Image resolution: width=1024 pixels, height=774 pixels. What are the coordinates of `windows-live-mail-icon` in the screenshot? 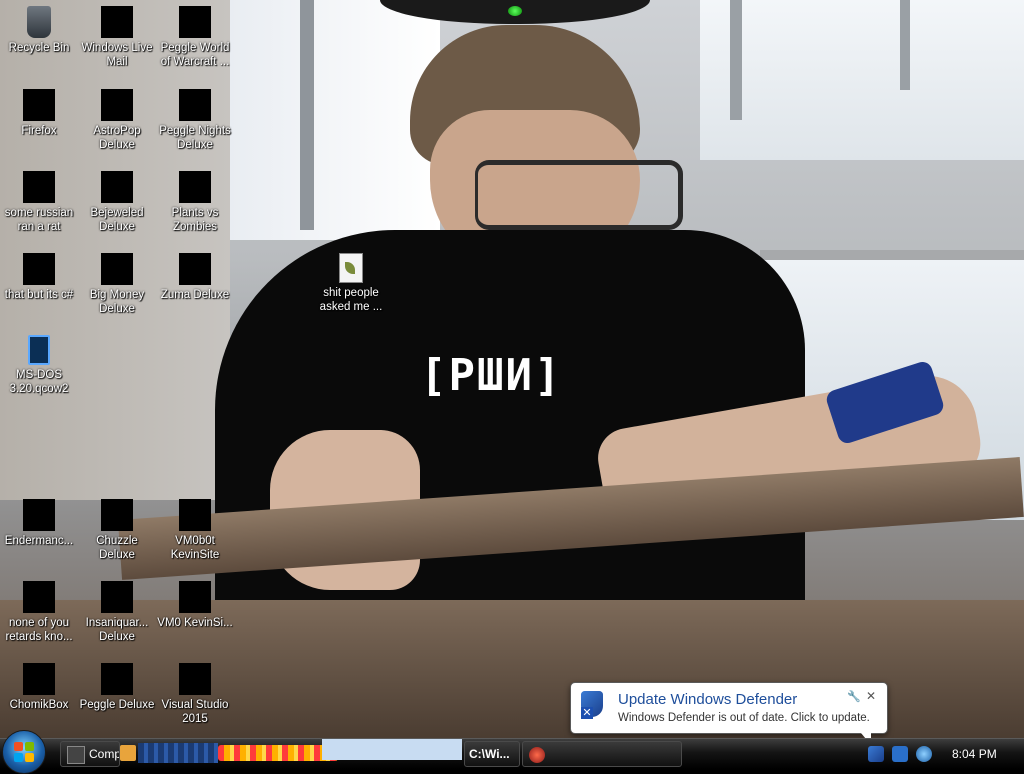 It's located at (117, 22).